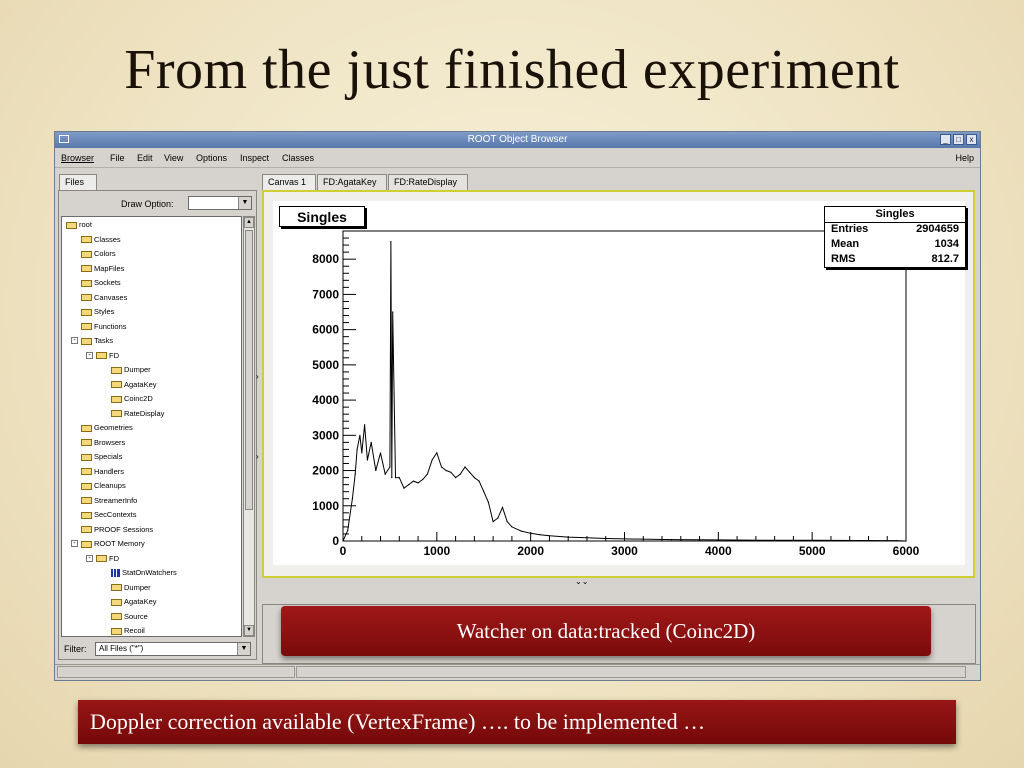  I want to click on y-tick-label: 7000, so click(325, 294).